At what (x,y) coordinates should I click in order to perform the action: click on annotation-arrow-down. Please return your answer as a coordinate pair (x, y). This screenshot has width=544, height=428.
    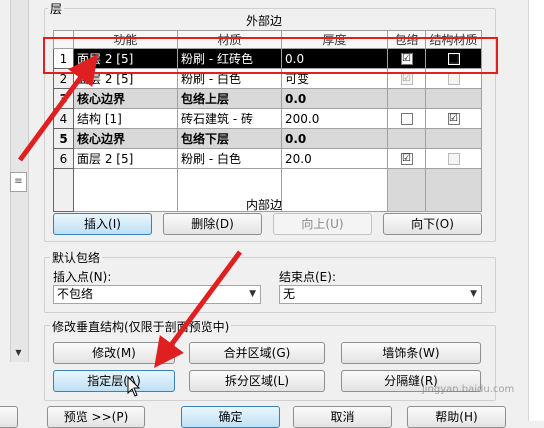
    Looking at the image, I should click on (198, 309).